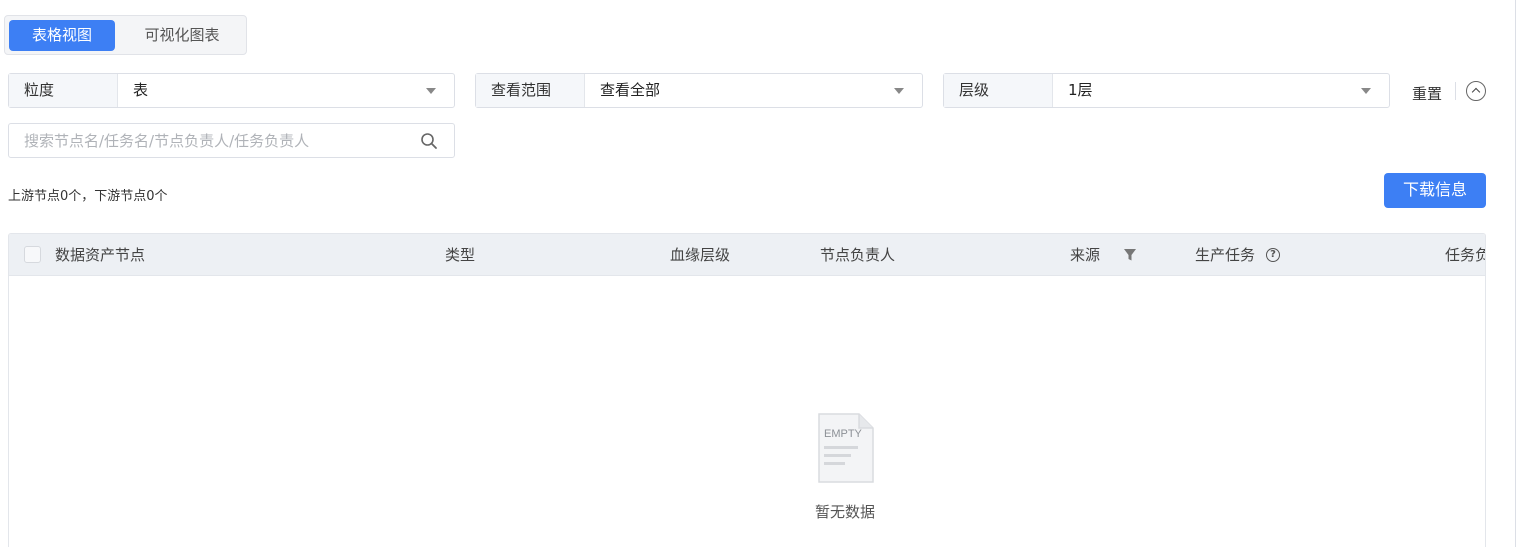 This screenshot has width=1517, height=547. What do you see at coordinates (88, 196) in the screenshot?
I see `lineage-summary: 上游节点0个，下游节点0个` at bounding box center [88, 196].